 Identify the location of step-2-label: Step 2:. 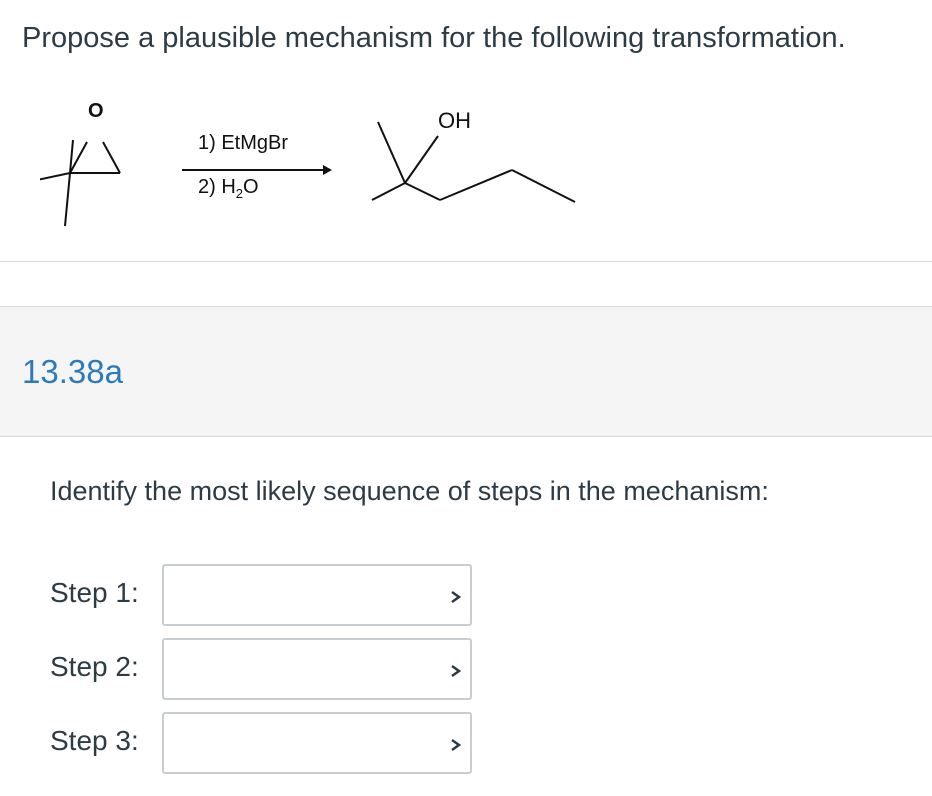
(94, 666).